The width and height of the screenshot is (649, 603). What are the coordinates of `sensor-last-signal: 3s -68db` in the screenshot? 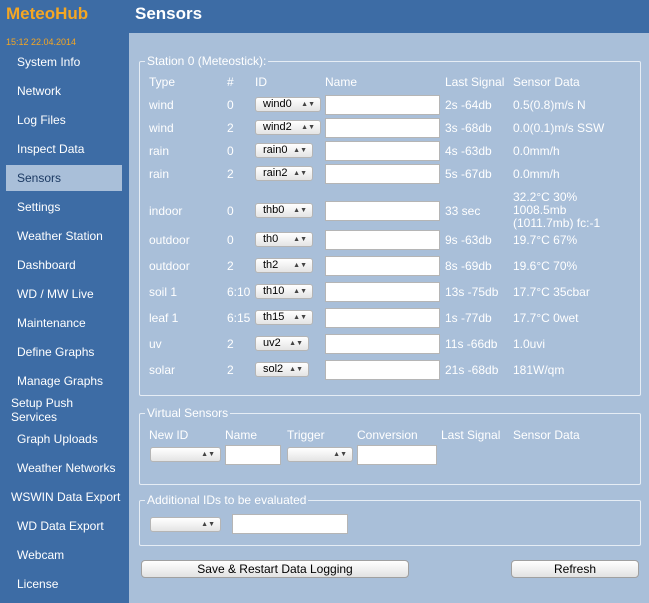 It's located at (468, 128).